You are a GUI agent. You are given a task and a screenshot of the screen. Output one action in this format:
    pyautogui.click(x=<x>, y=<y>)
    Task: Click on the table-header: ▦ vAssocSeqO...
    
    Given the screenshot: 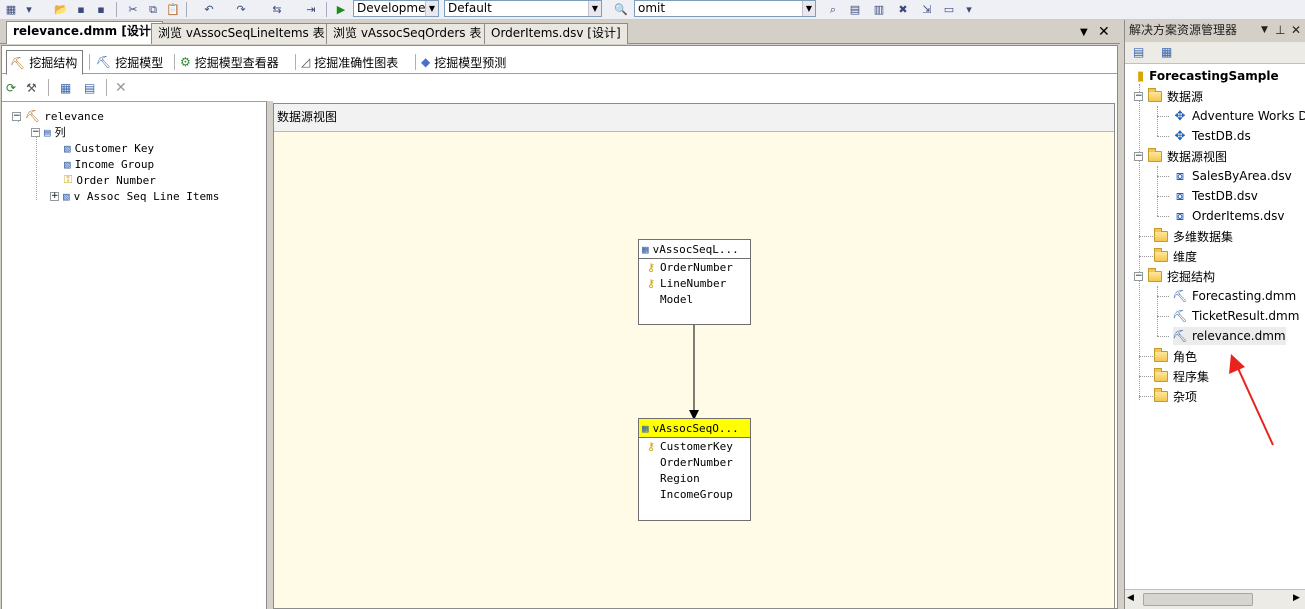 What is the action you would take?
    pyautogui.click(x=694, y=428)
    